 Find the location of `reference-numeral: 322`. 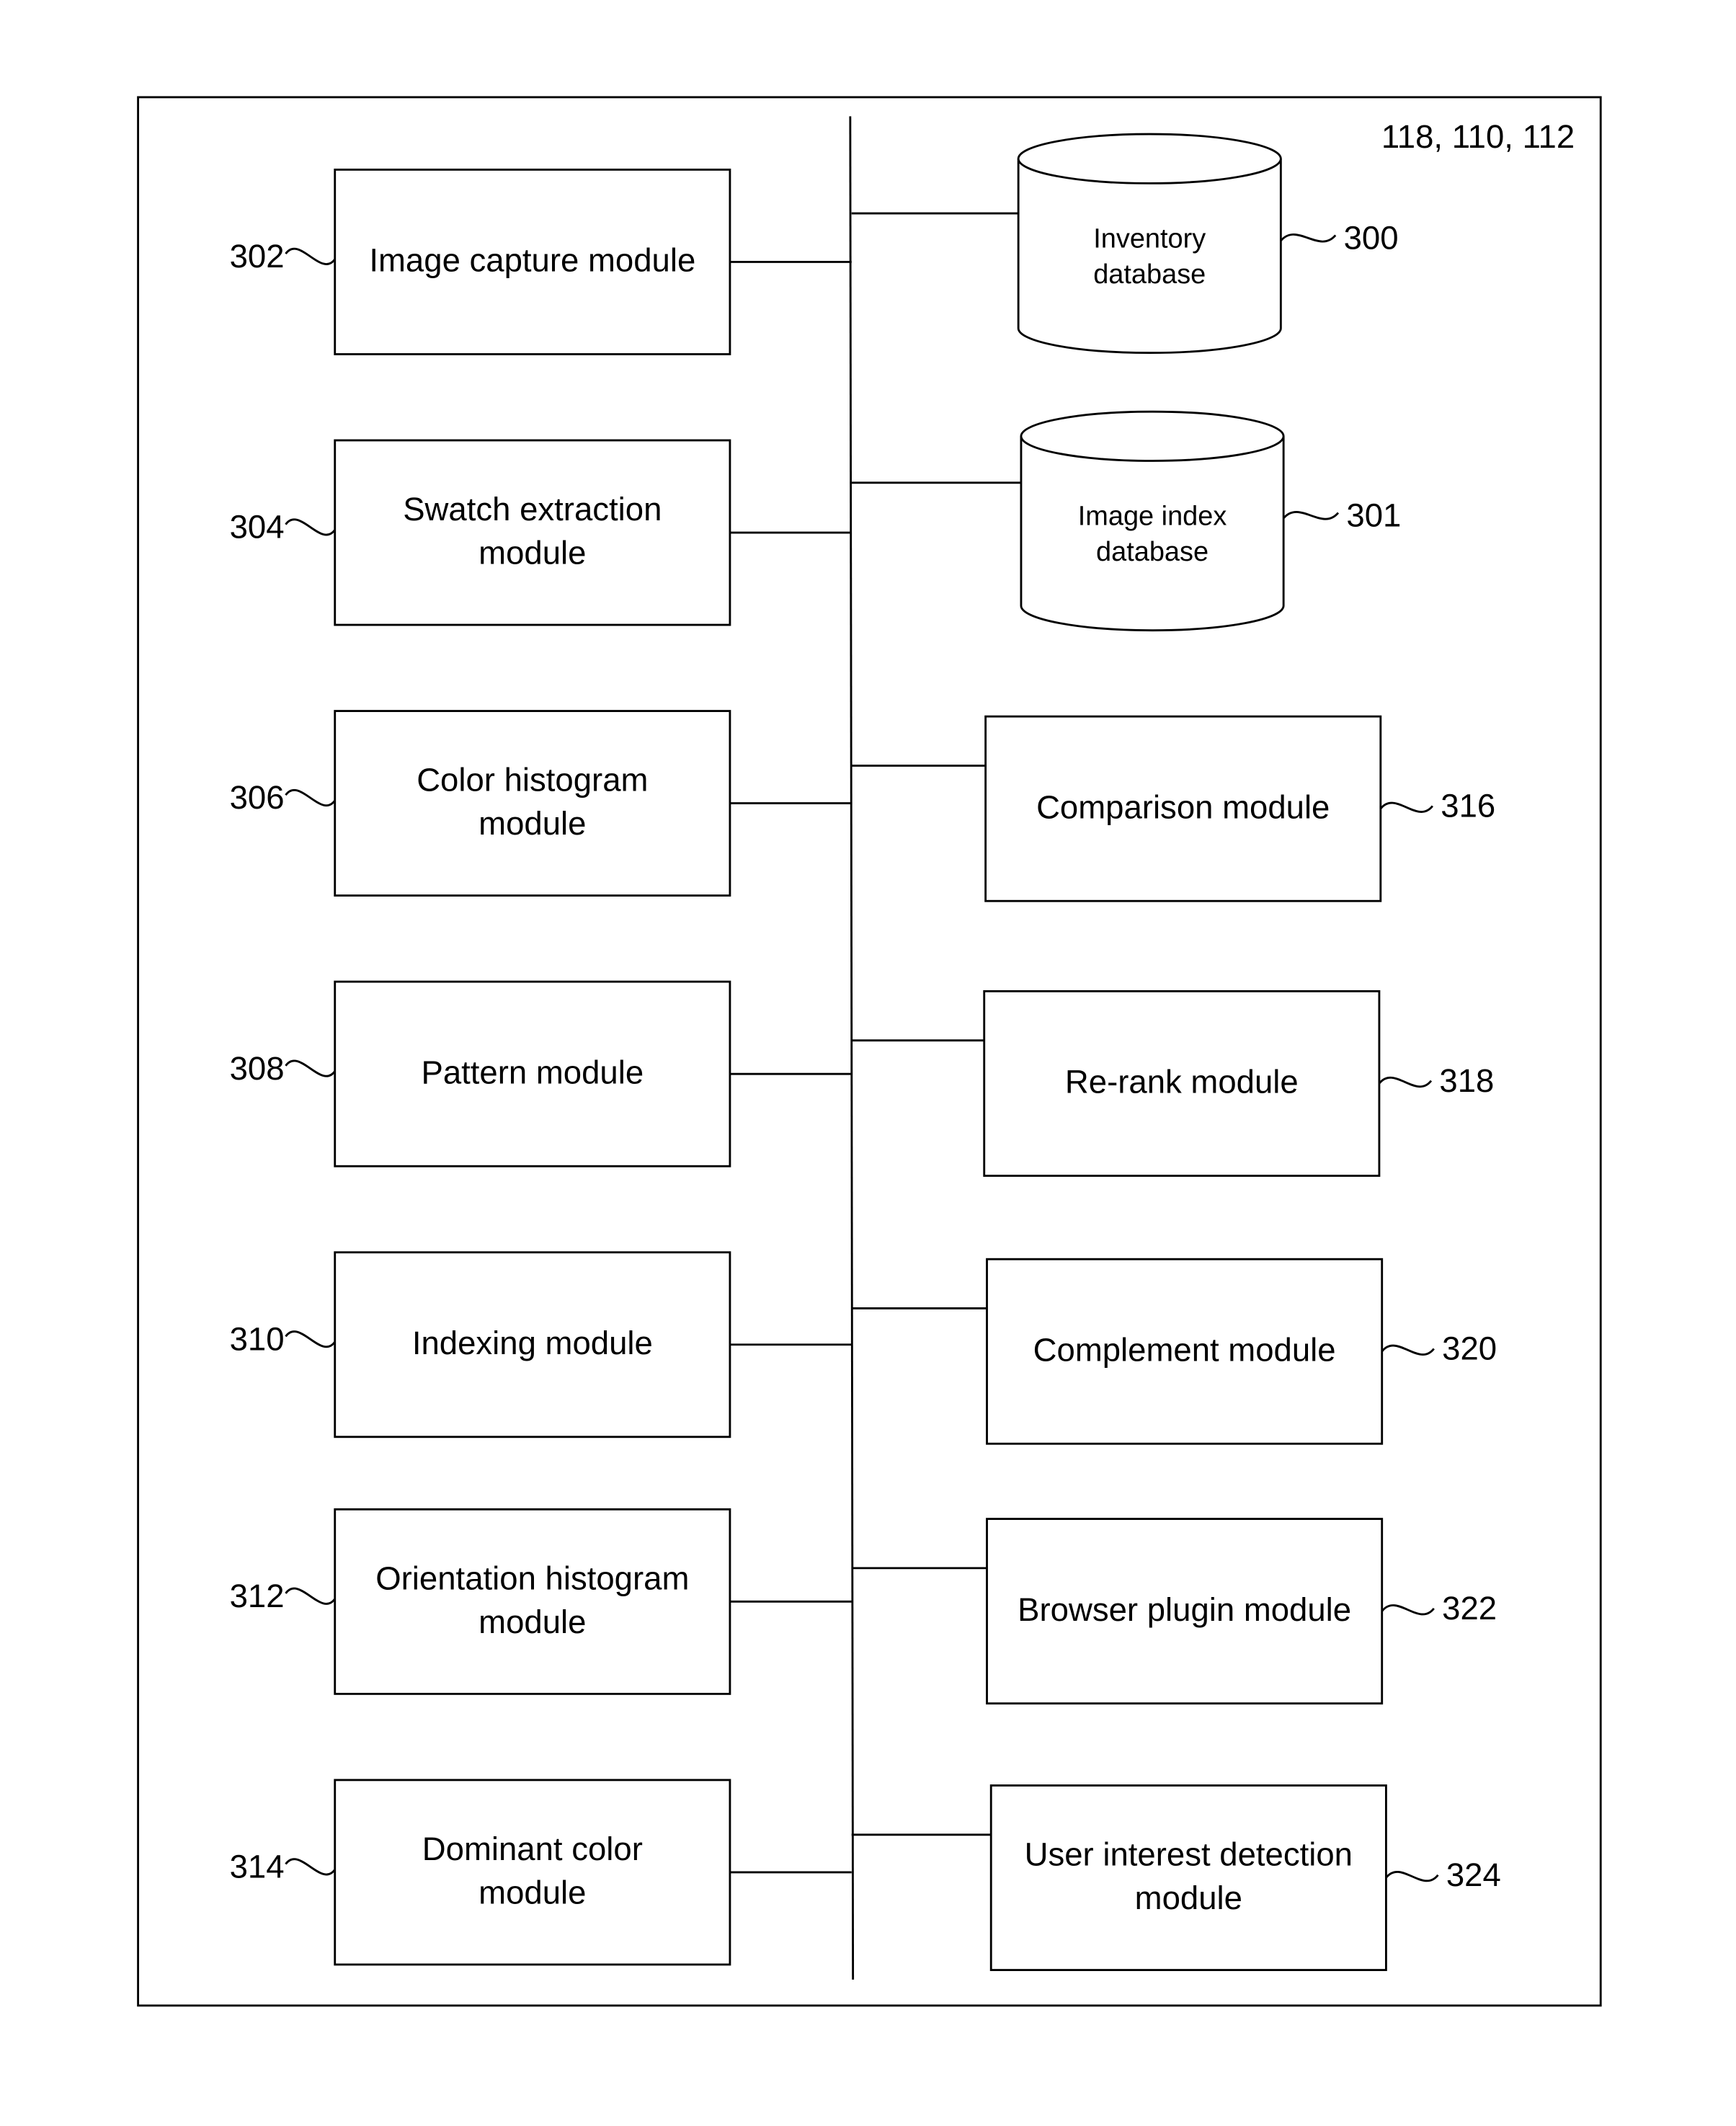

reference-numeral: 322 is located at coordinates (1470, 1608).